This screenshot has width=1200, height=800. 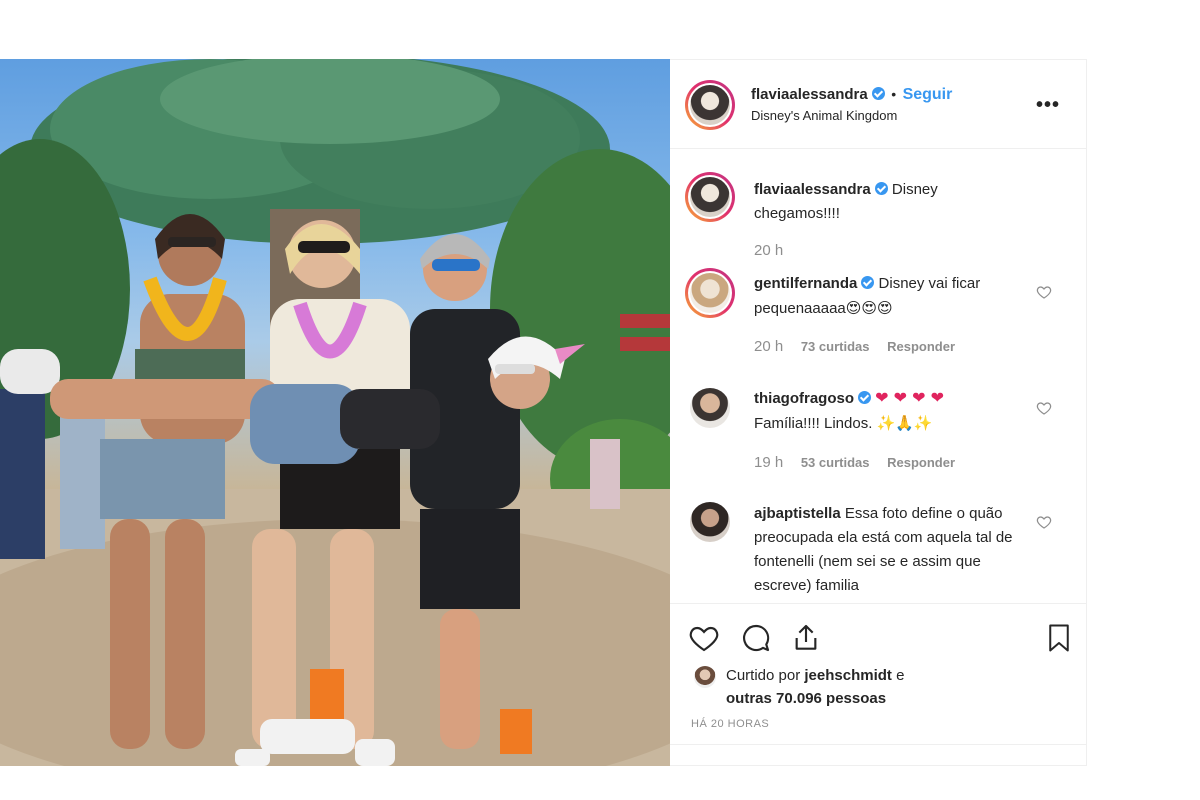 I want to click on comment-username: gentilfernanda, so click(x=805, y=283).